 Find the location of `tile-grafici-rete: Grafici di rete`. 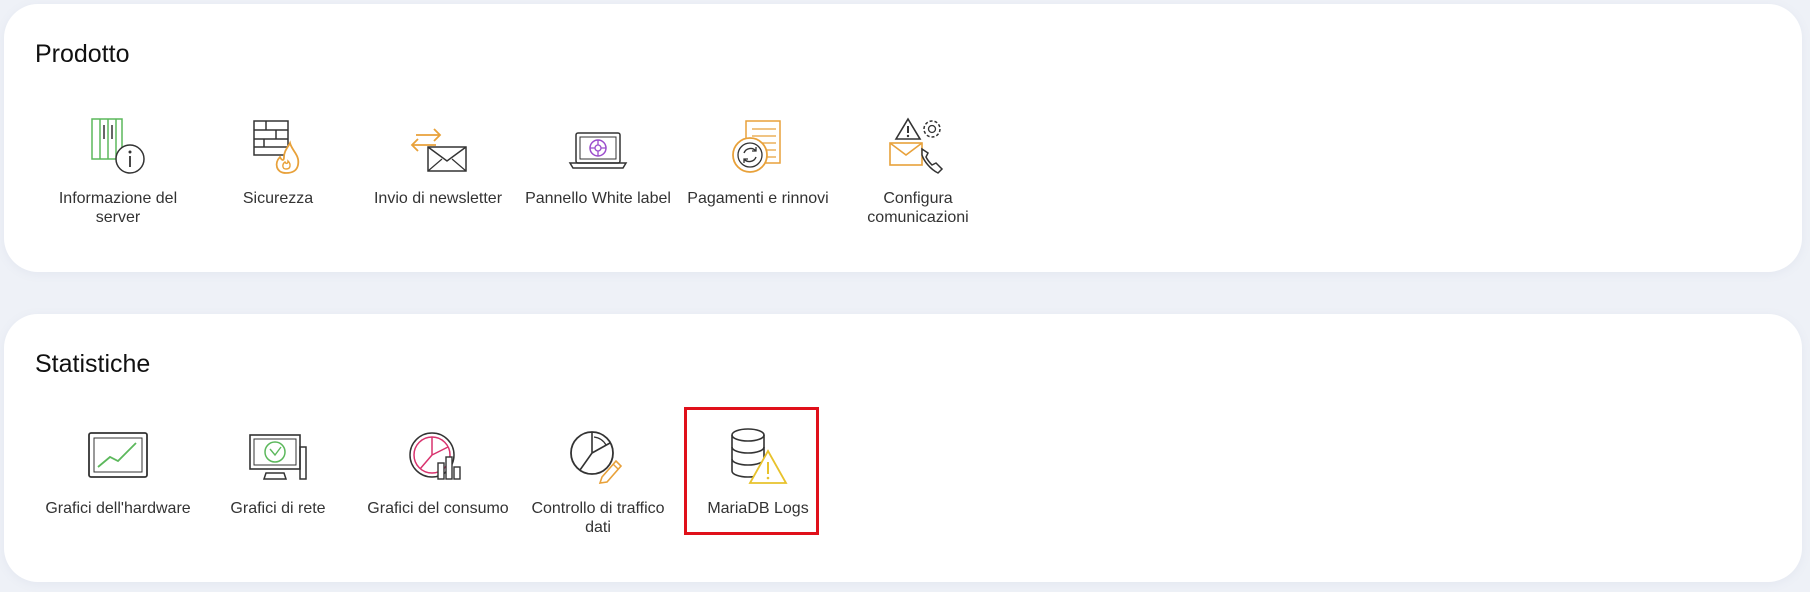

tile-grafici-rete: Grafici di rete is located at coordinates (278, 479).